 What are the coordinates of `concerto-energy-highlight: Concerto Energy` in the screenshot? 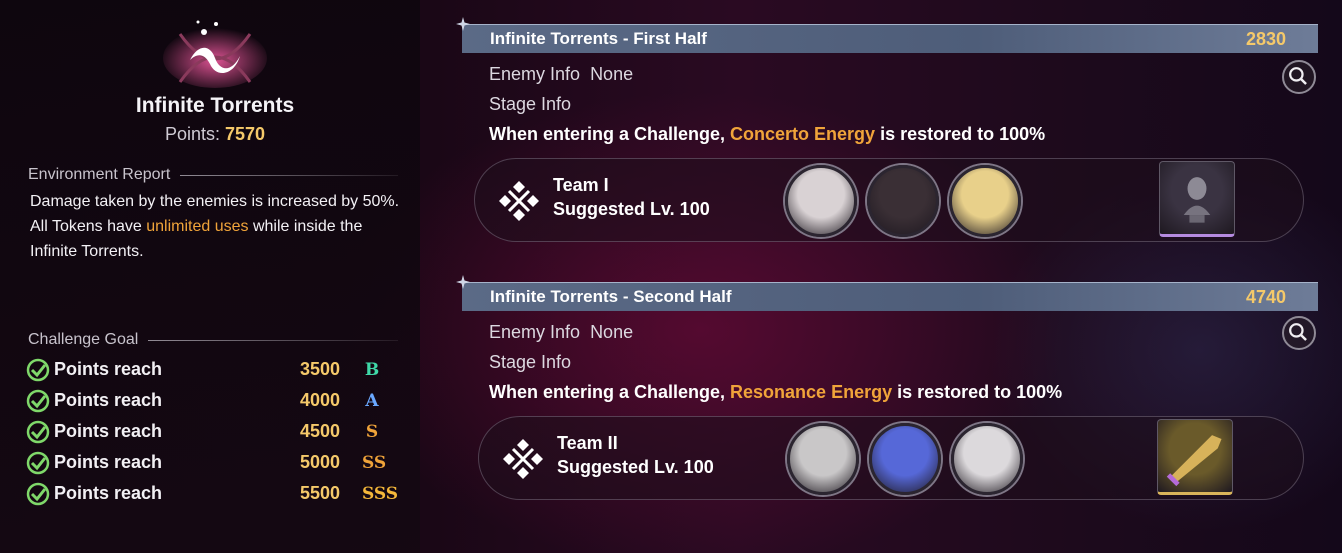 It's located at (803, 134).